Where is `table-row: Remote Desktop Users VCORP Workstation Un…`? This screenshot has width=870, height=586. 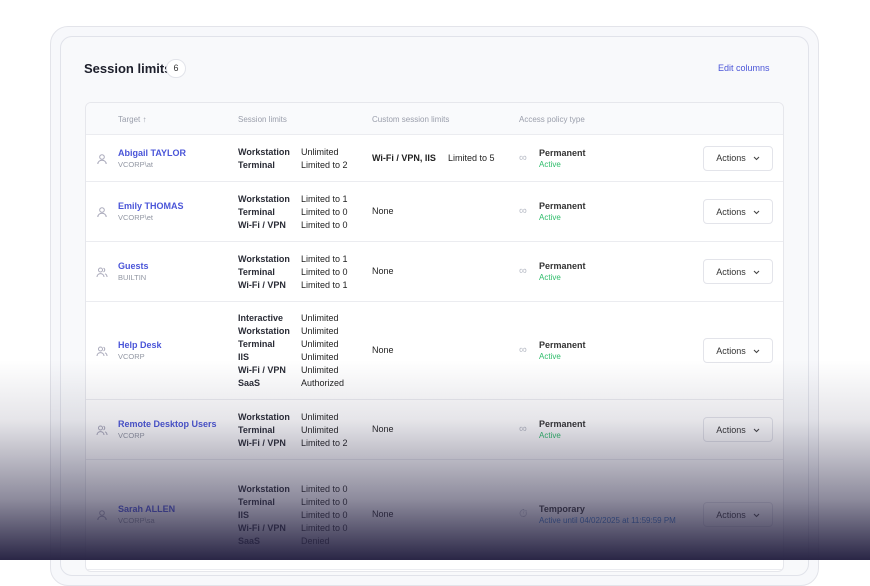 table-row: Remote Desktop Users VCORP Workstation Un… is located at coordinates (434, 430).